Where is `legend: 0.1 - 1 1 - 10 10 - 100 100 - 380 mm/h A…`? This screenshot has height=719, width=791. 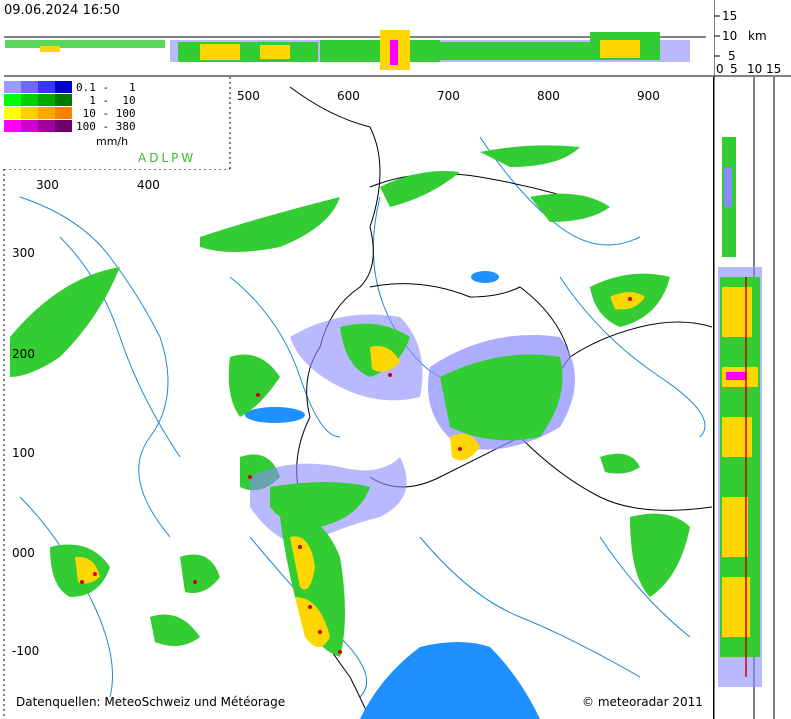 legend: 0.1 - 1 1 - 10 10 - 100 100 - 380 mm/h A… is located at coordinates (114, 123).